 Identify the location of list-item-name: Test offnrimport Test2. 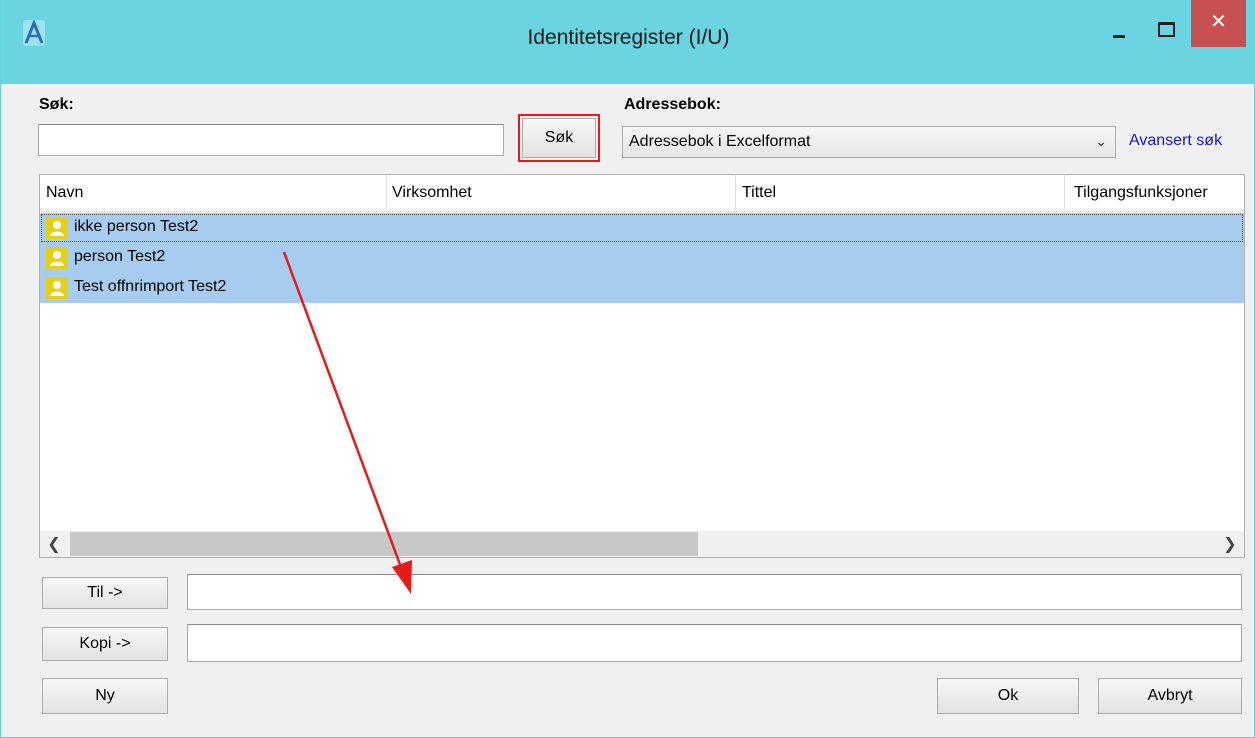
(150, 286).